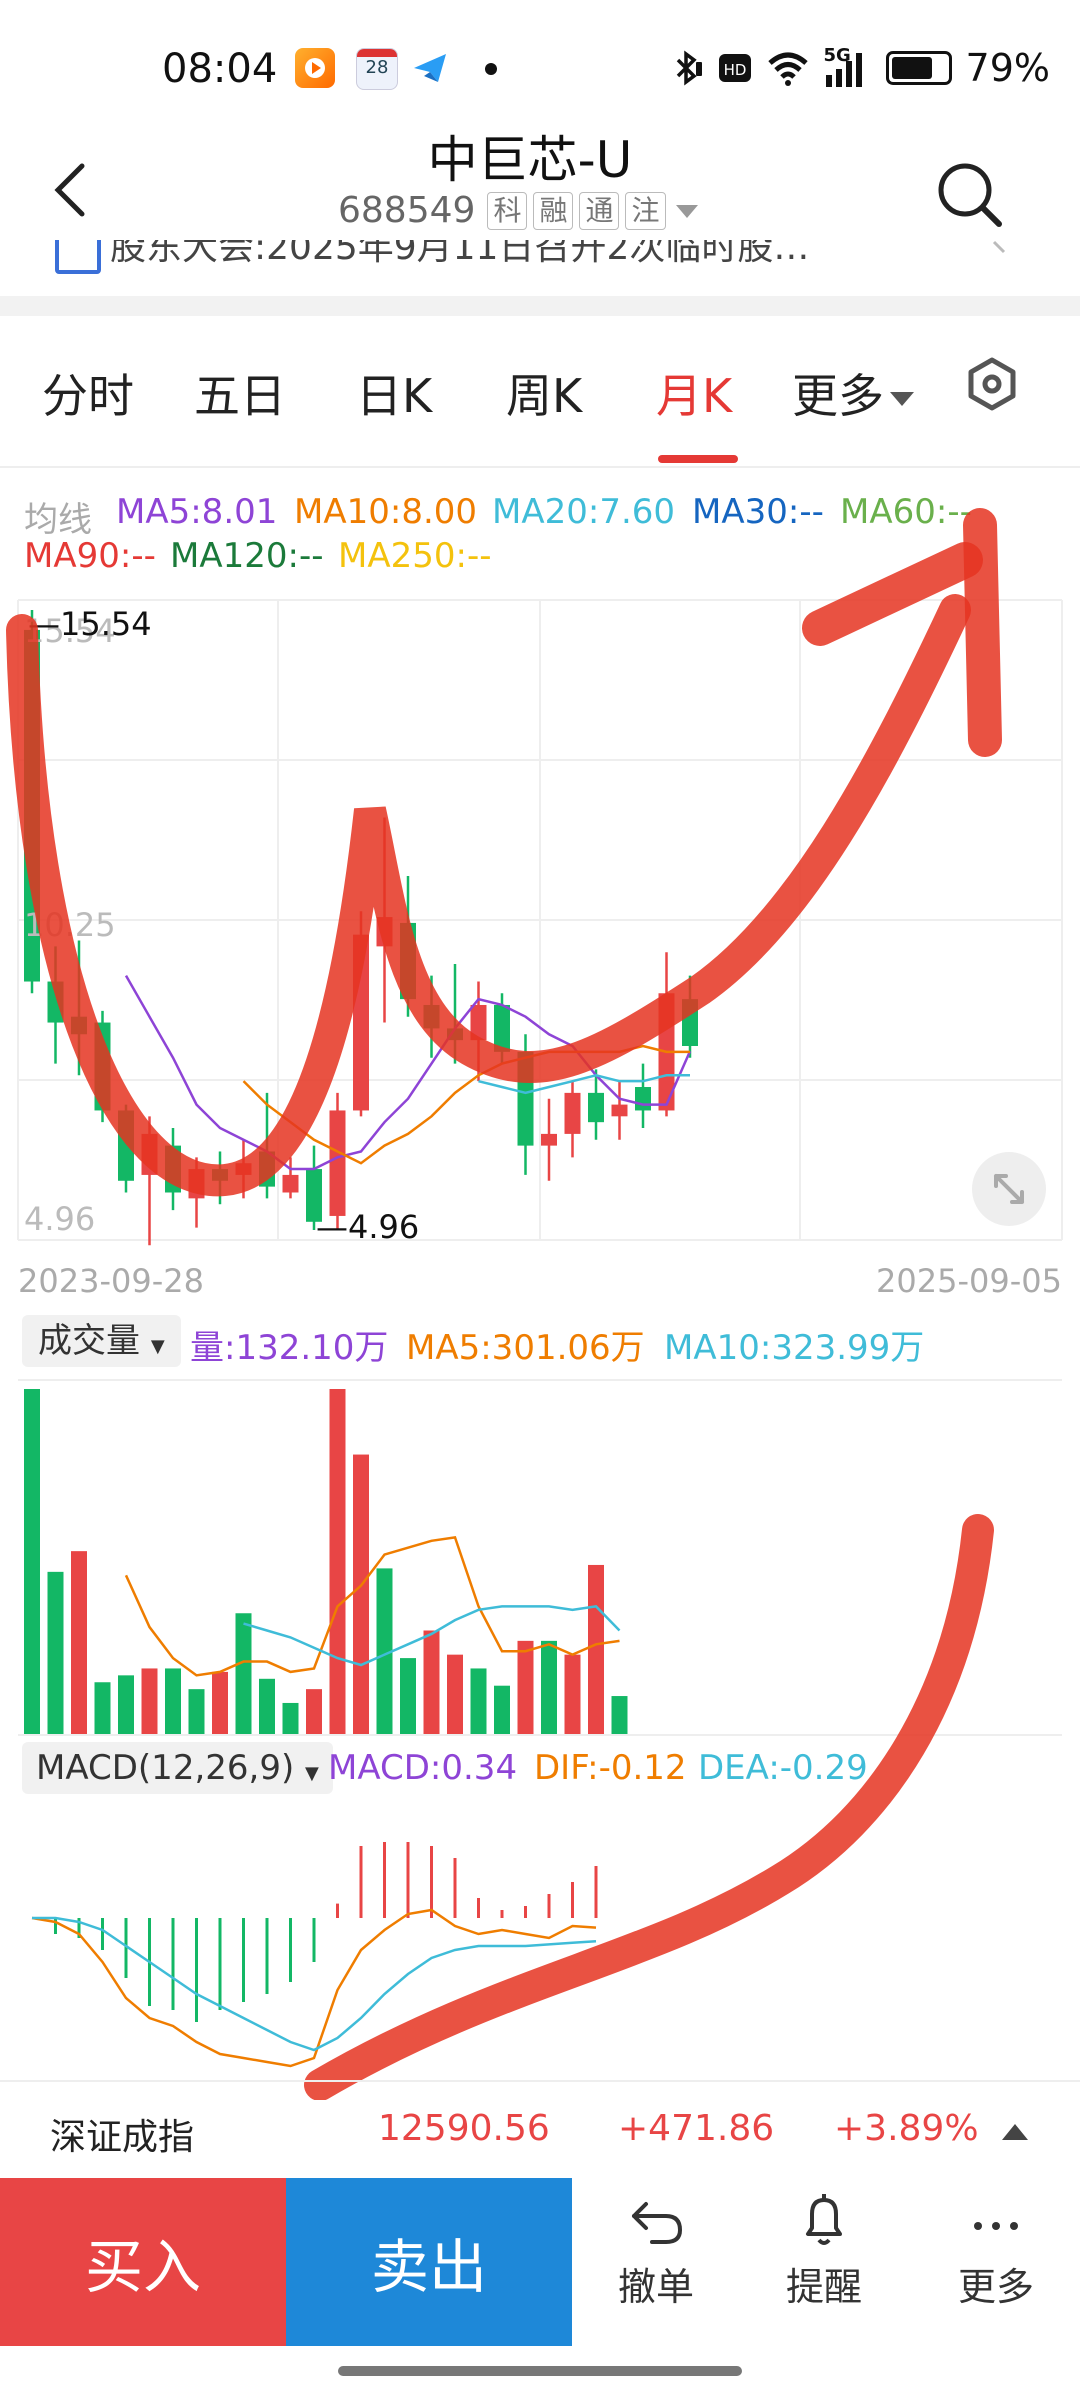 The width and height of the screenshot is (1080, 2400). I want to click on alert-label: 提醒, so click(823, 2287).